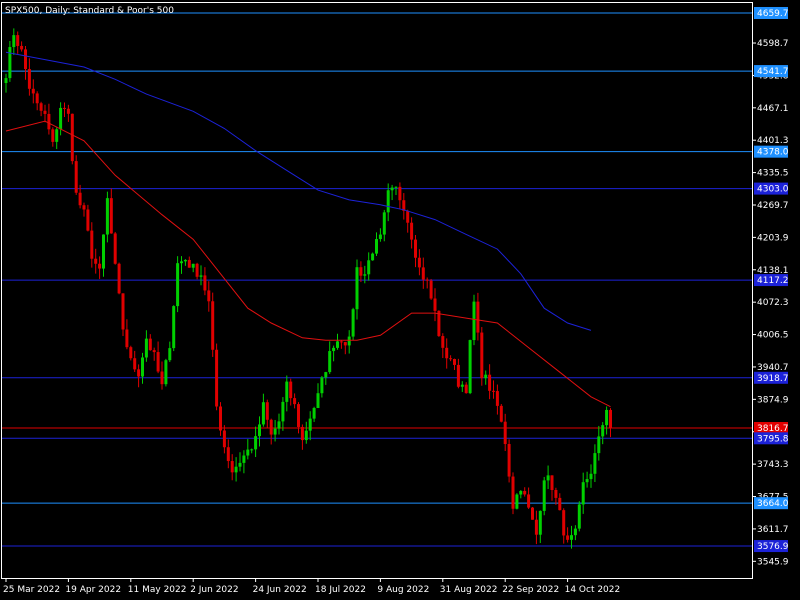  I want to click on y-tick-label: 3545.9, so click(773, 562).